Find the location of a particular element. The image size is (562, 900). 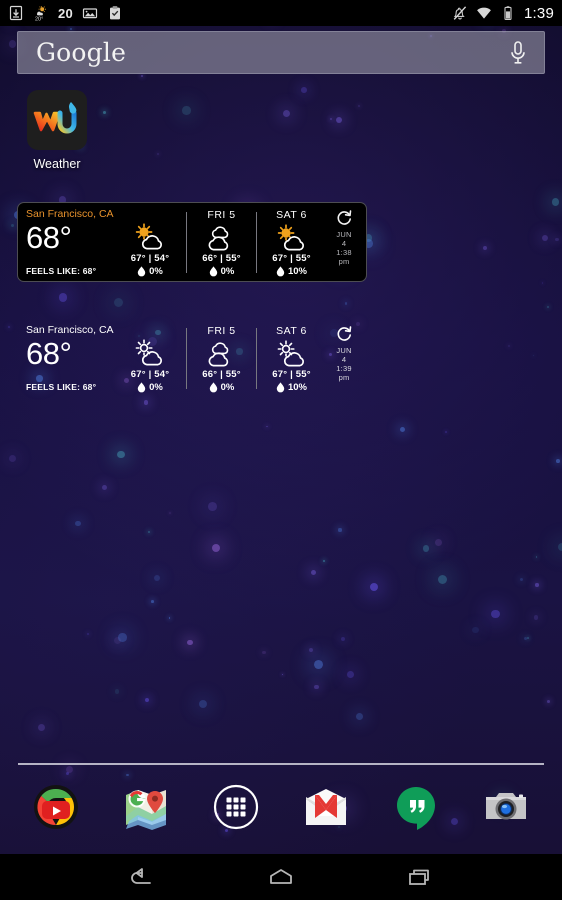

widget-feels-like: FEELS LIKE: 68° is located at coordinates (61, 271).